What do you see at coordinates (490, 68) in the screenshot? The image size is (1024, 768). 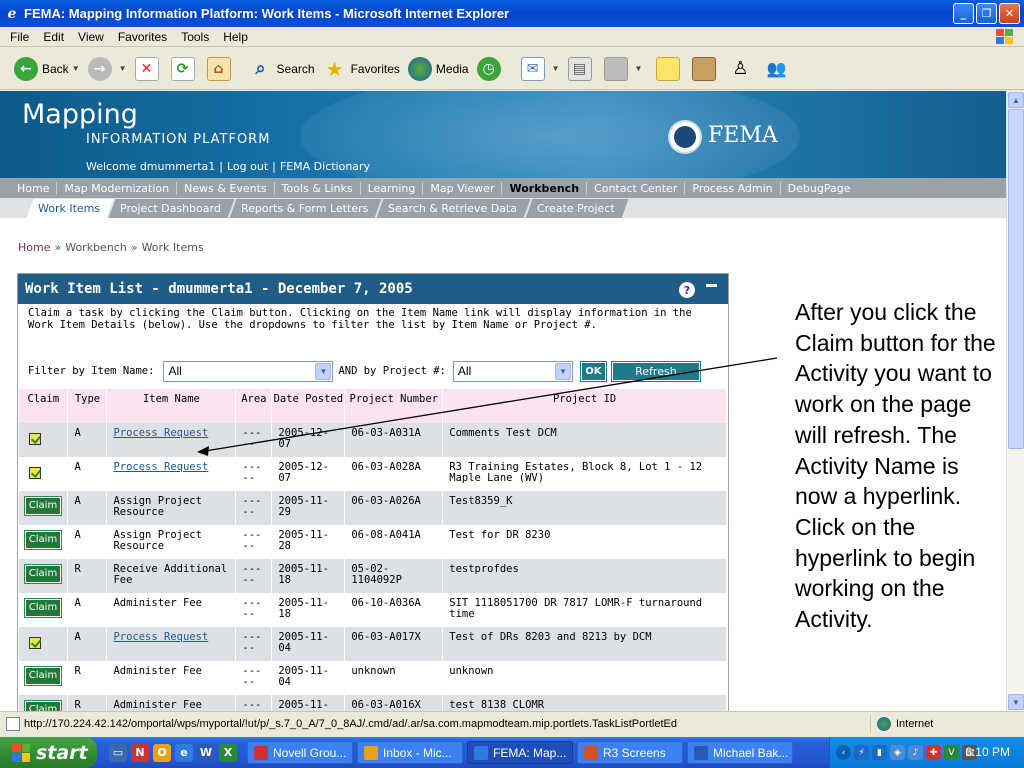 I see `history-button: ◷` at bounding box center [490, 68].